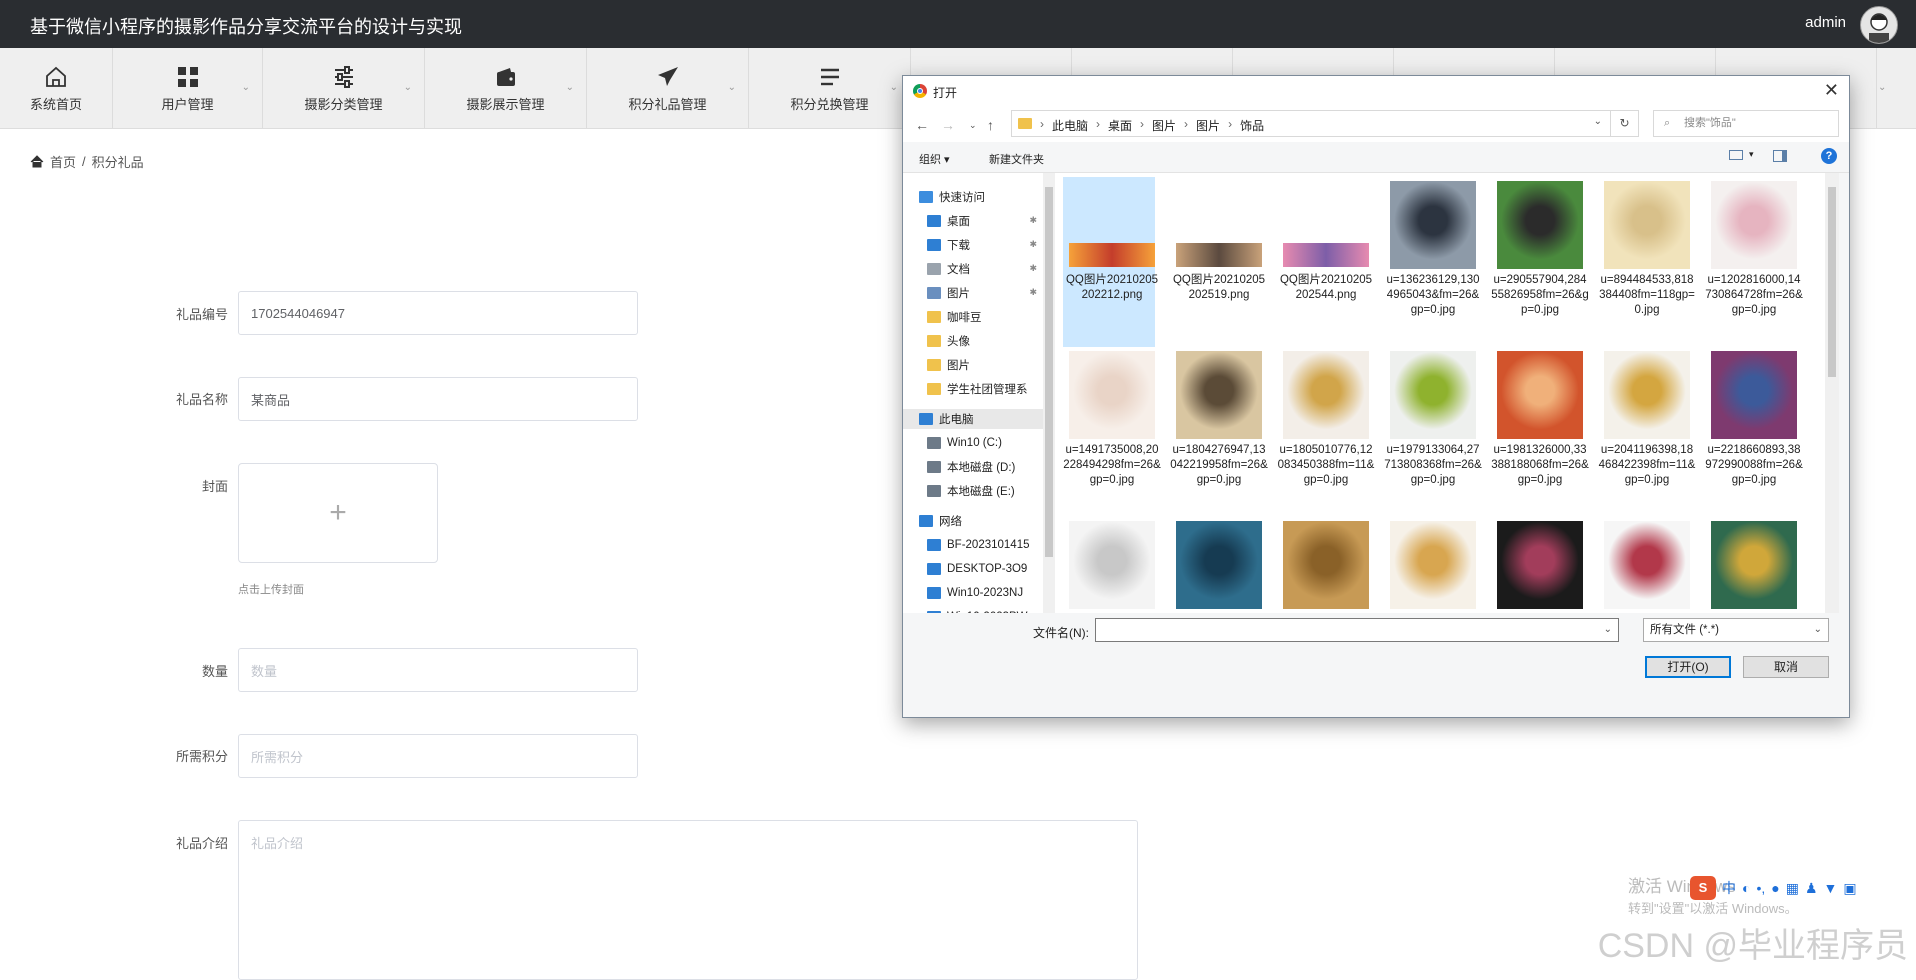 The width and height of the screenshot is (1916, 980). Describe the element at coordinates (1357, 630) in the screenshot. I see `filename-input: ⌄` at that location.